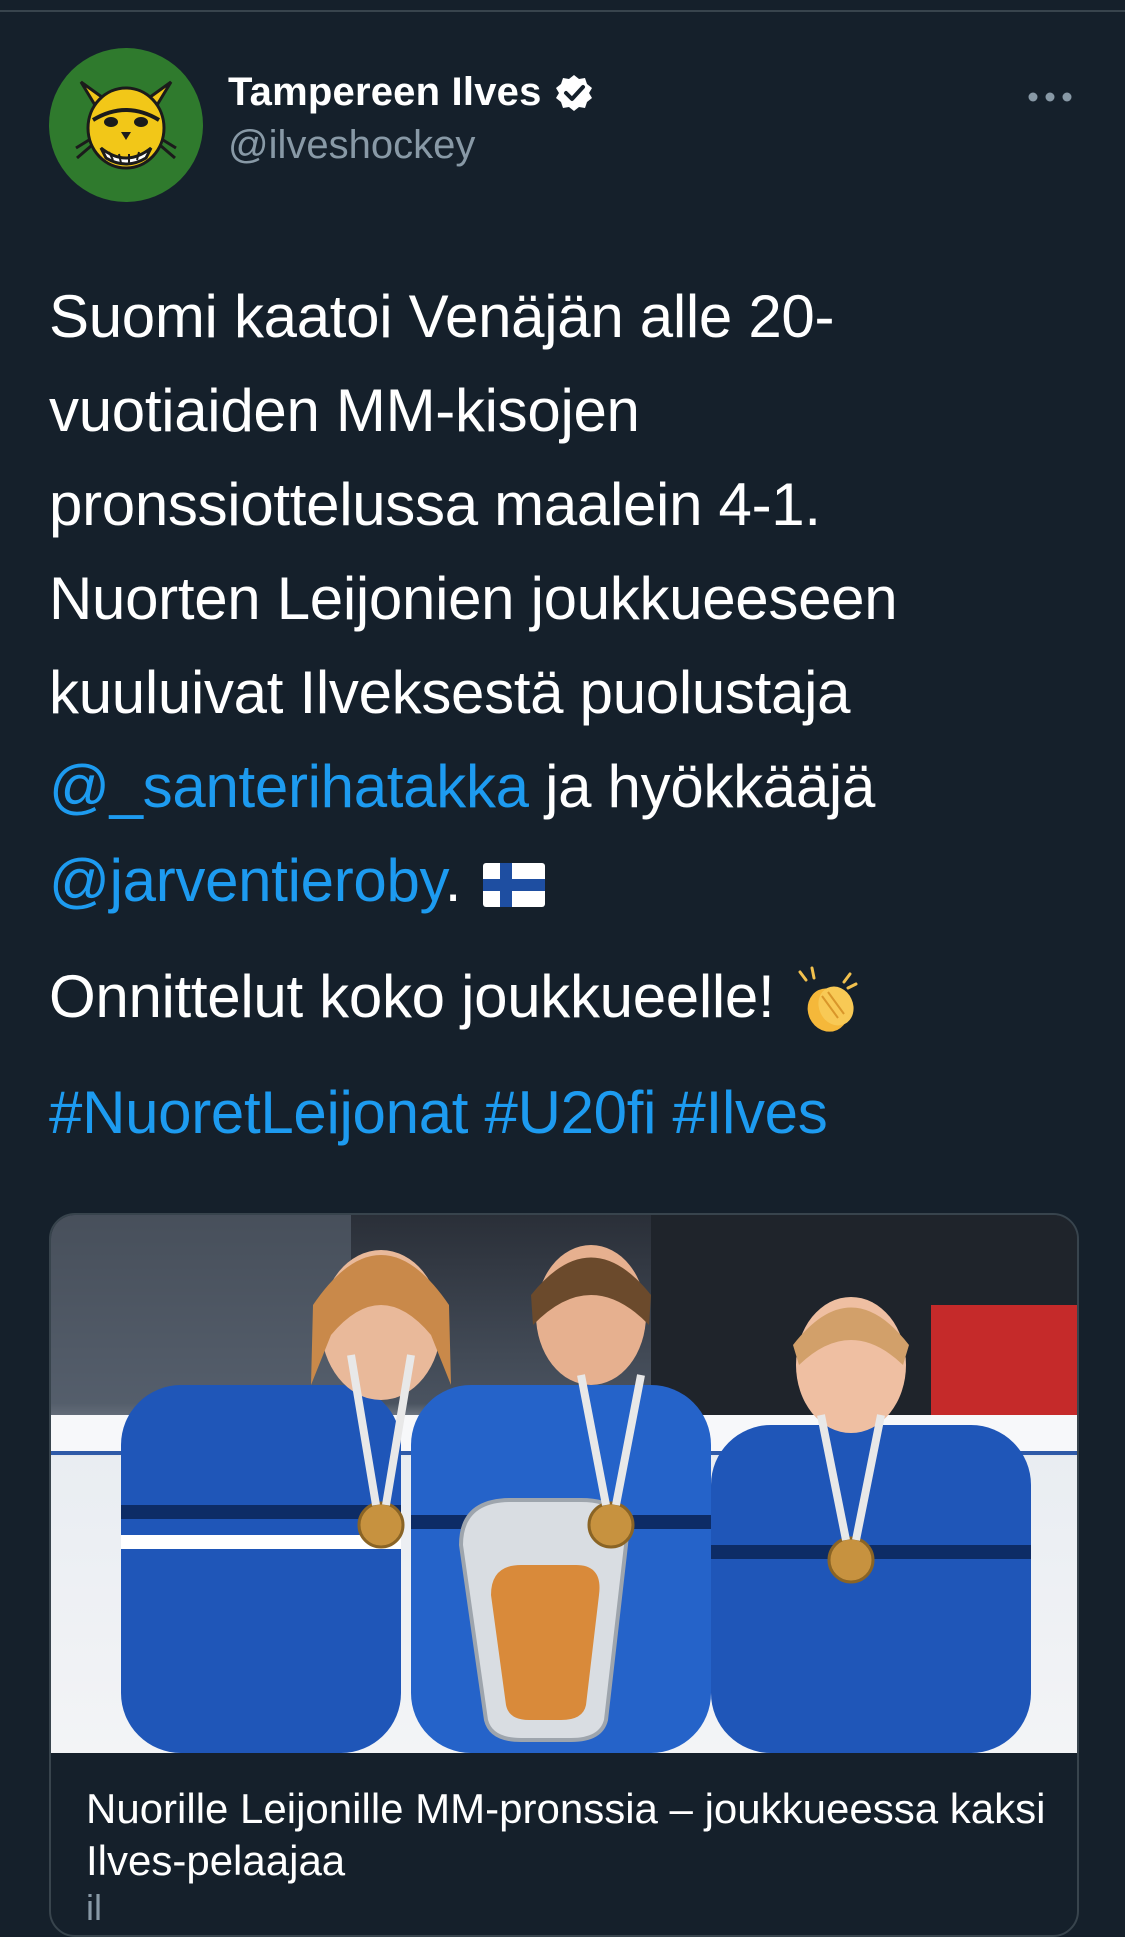 This screenshot has height=1937, width=1125. What do you see at coordinates (344, 410) in the screenshot?
I see `tweet-line: vuotiaiden MM-kisojen` at bounding box center [344, 410].